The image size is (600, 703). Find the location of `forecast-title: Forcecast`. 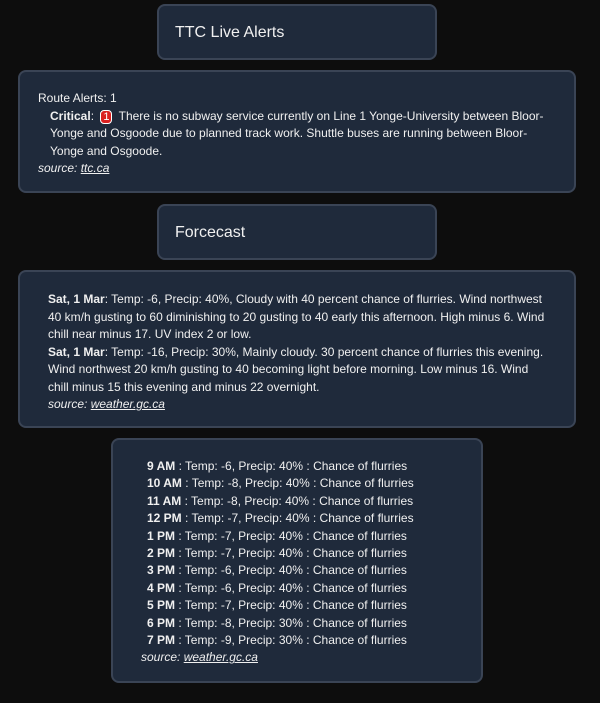

forecast-title: Forcecast is located at coordinates (210, 232).